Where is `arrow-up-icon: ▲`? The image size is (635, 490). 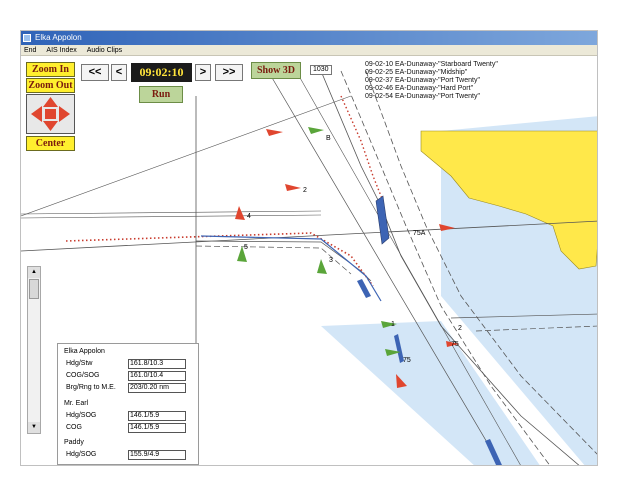
arrow-up-icon: ▲ is located at coordinates (34, 272).